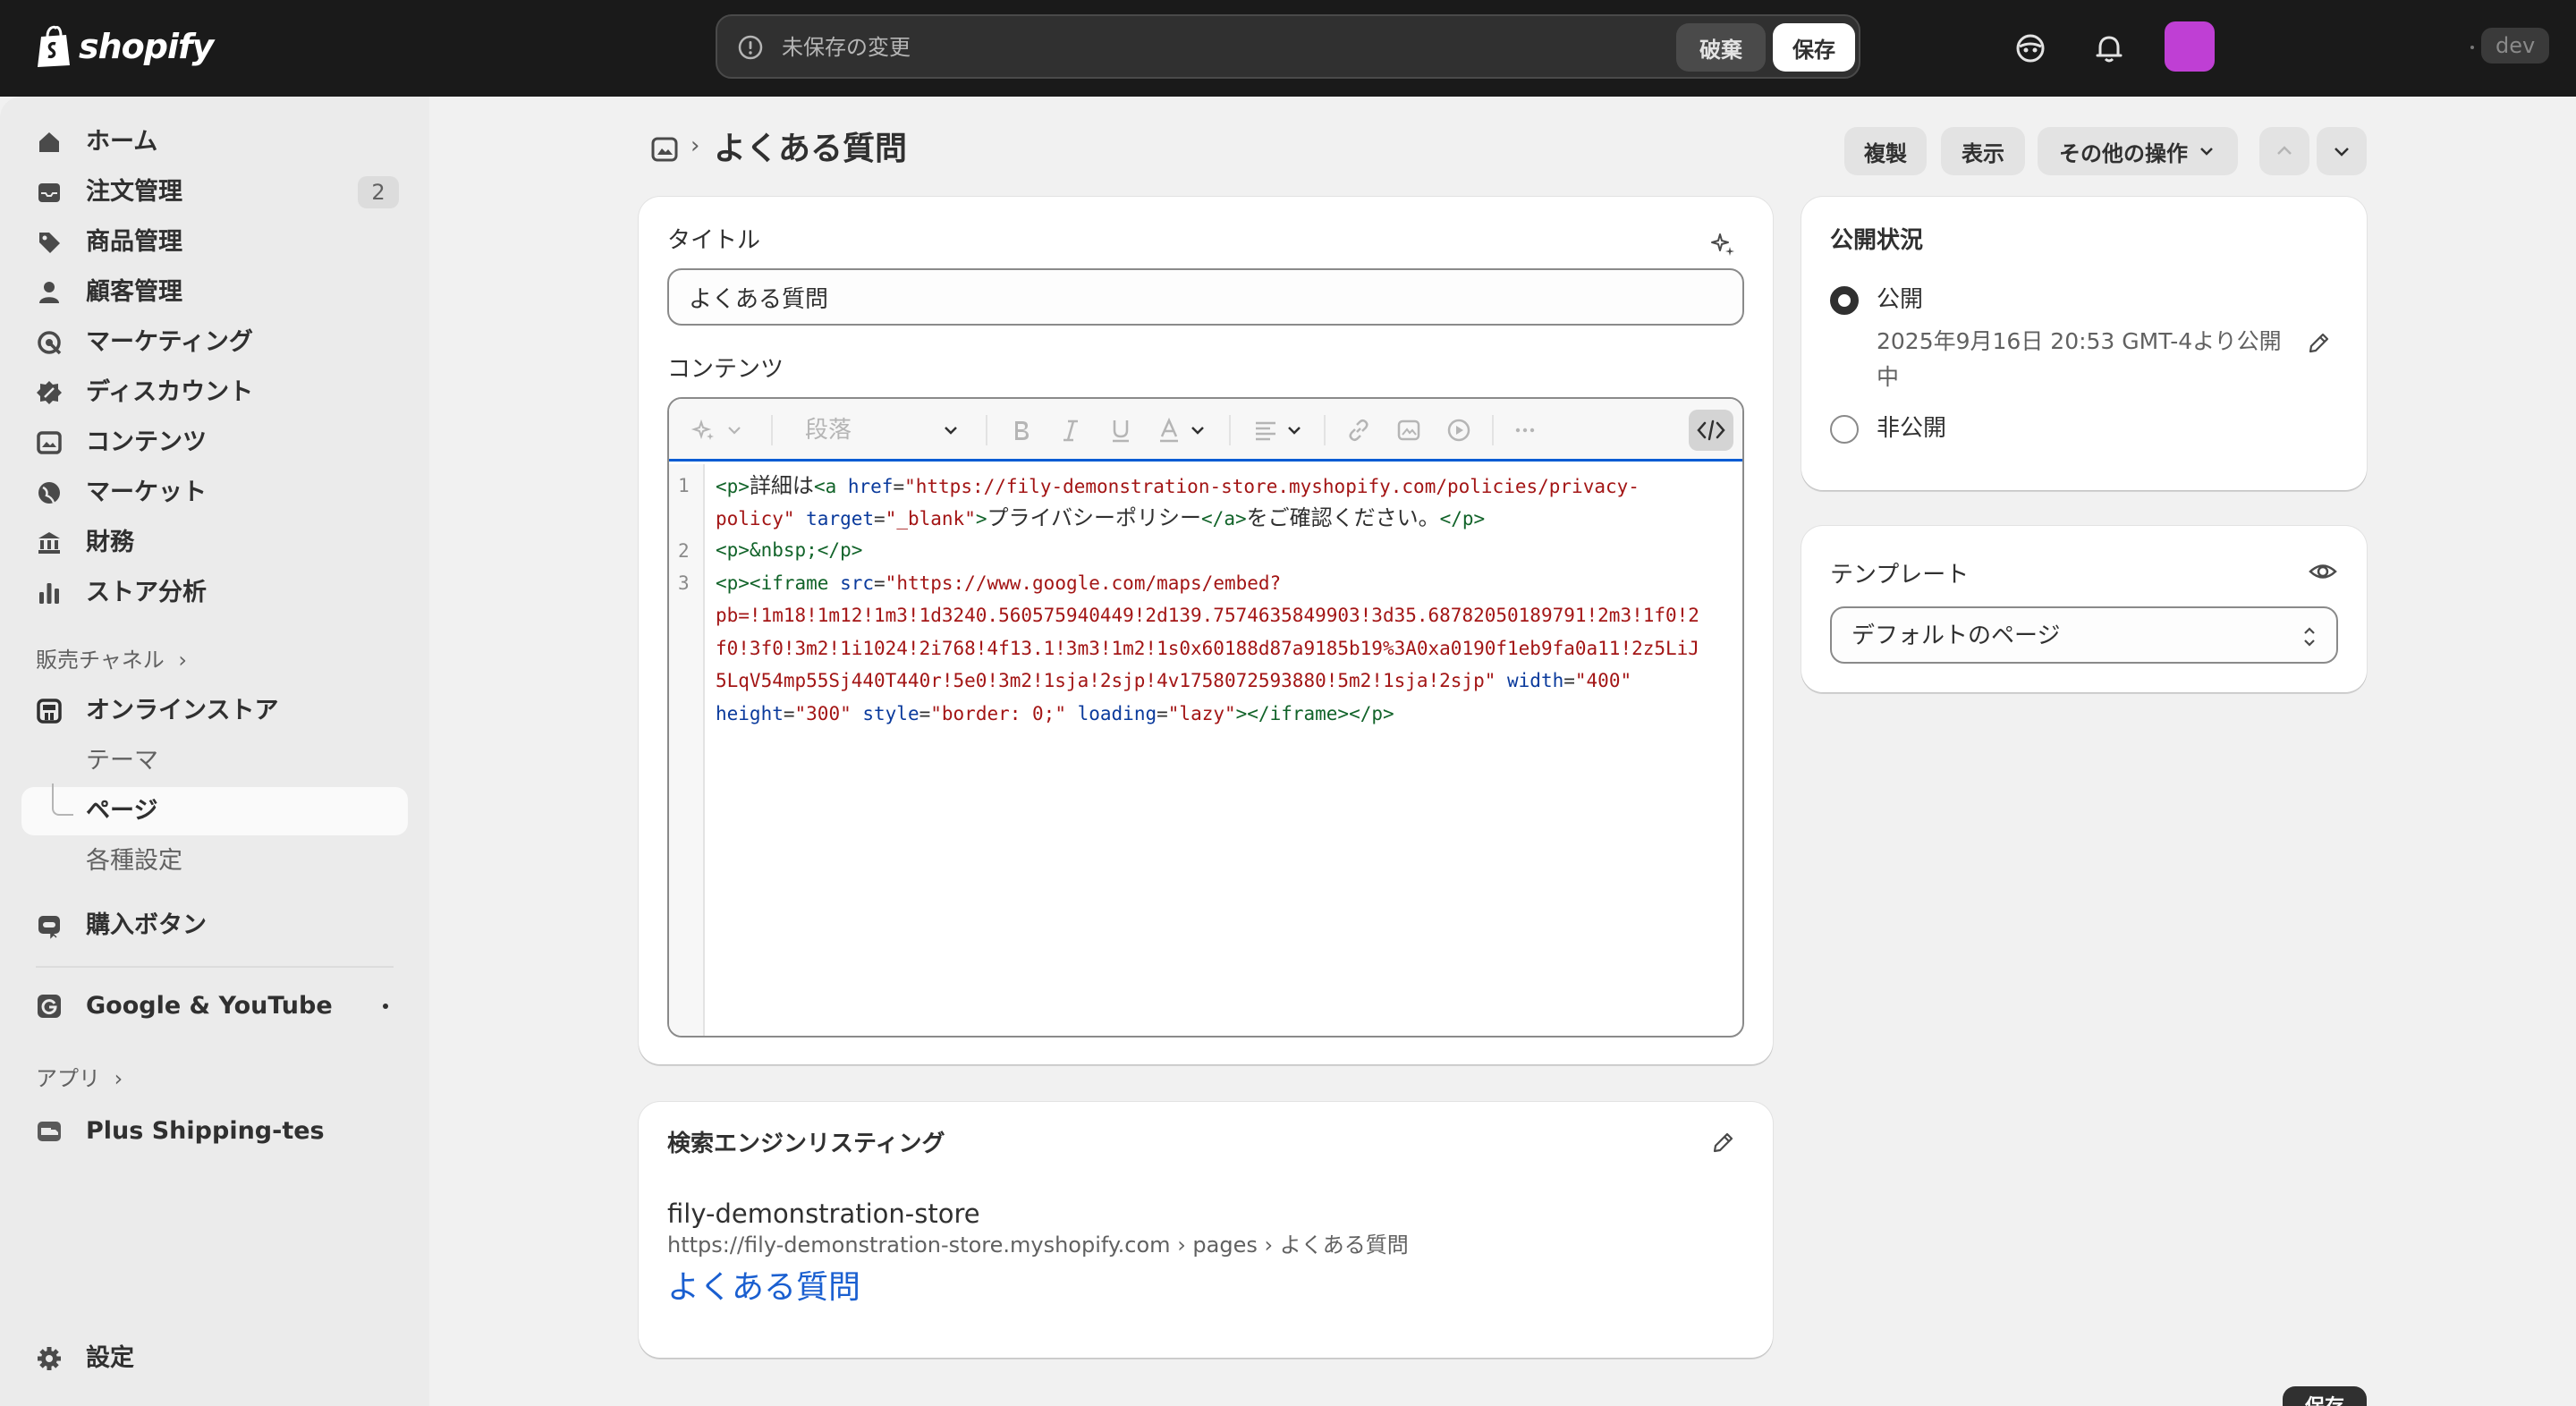  What do you see at coordinates (2084, 635) in the screenshot?
I see `template-select: デフォルトのページ` at bounding box center [2084, 635].